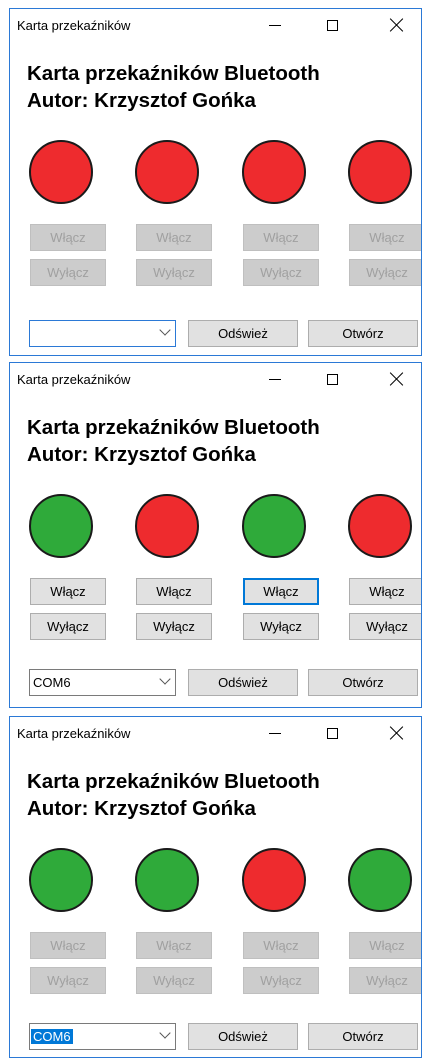 The image size is (430, 1064). Describe the element at coordinates (102, 333) in the screenshot. I see `port-select` at that location.